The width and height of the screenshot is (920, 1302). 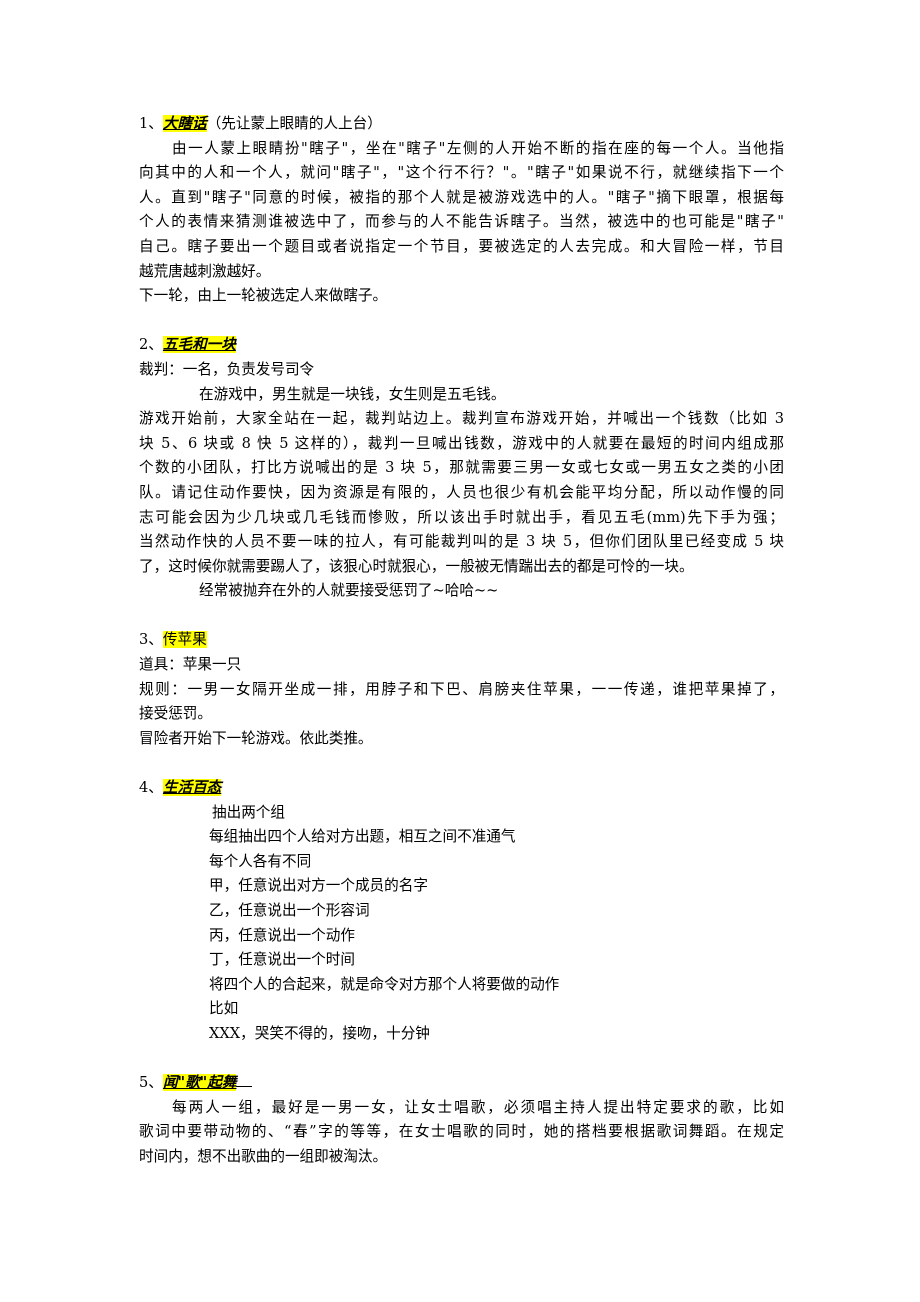 I want to click on paragraph-line: 冒险者开始下一轮游戏。依此类推。, so click(x=256, y=738).